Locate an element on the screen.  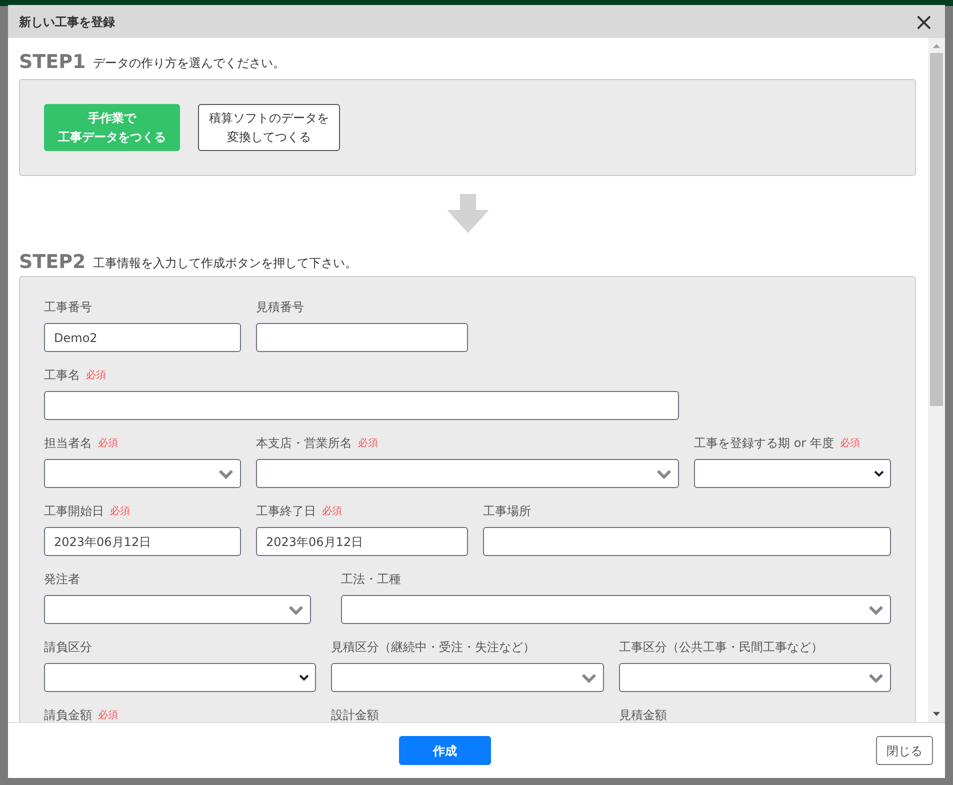
field-label: 工事番号 is located at coordinates (68, 307).